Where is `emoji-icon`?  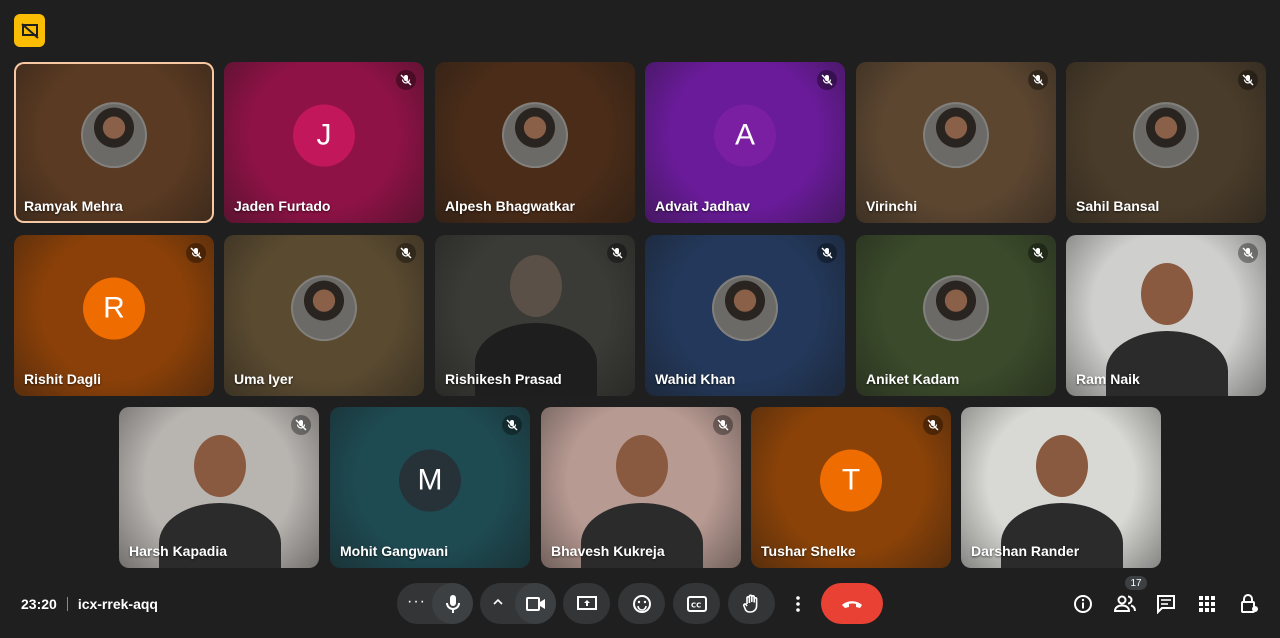
emoji-icon is located at coordinates (641, 603).